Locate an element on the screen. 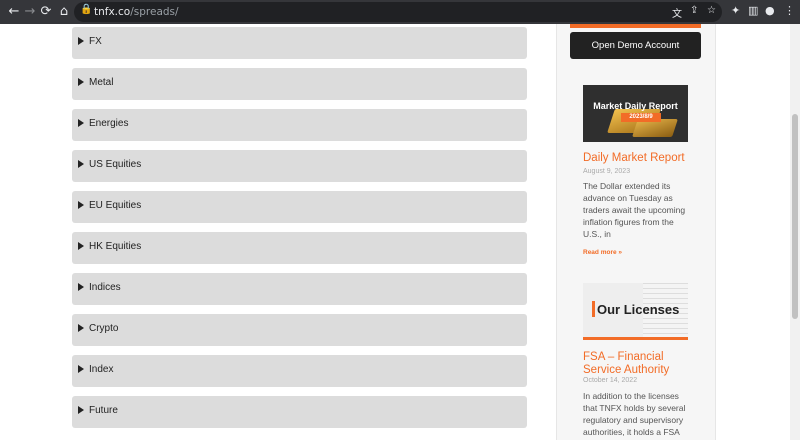 The height and width of the screenshot is (440, 800). market-report-thumbnail: Market Daily Report 2023/8/9 is located at coordinates (635, 113).